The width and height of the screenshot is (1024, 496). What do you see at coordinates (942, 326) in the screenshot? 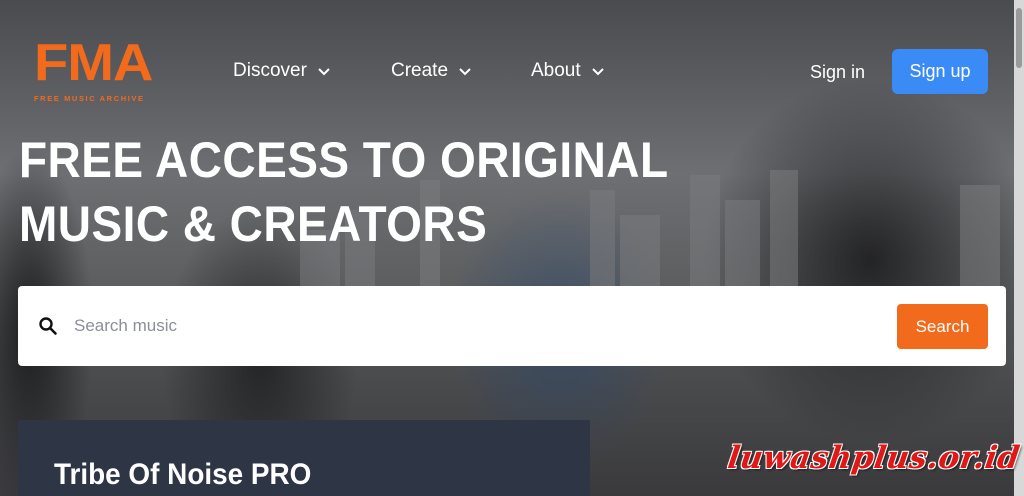
I see `search-button: Search` at bounding box center [942, 326].